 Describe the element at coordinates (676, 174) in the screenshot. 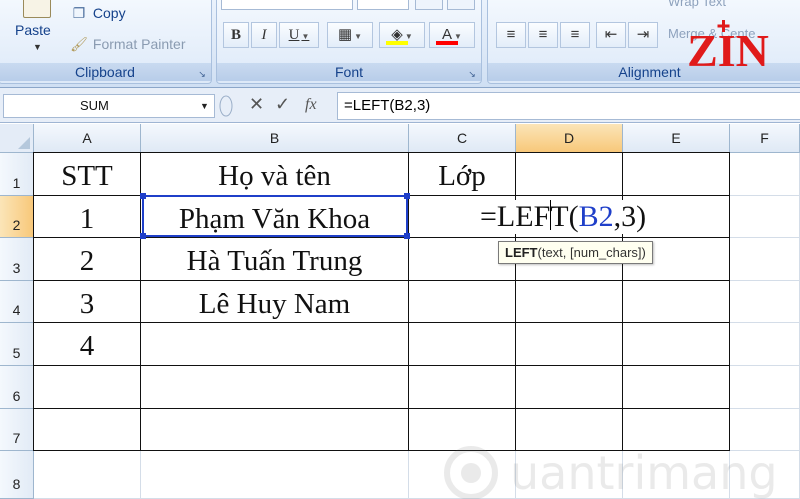

I see `cell-e1` at that location.